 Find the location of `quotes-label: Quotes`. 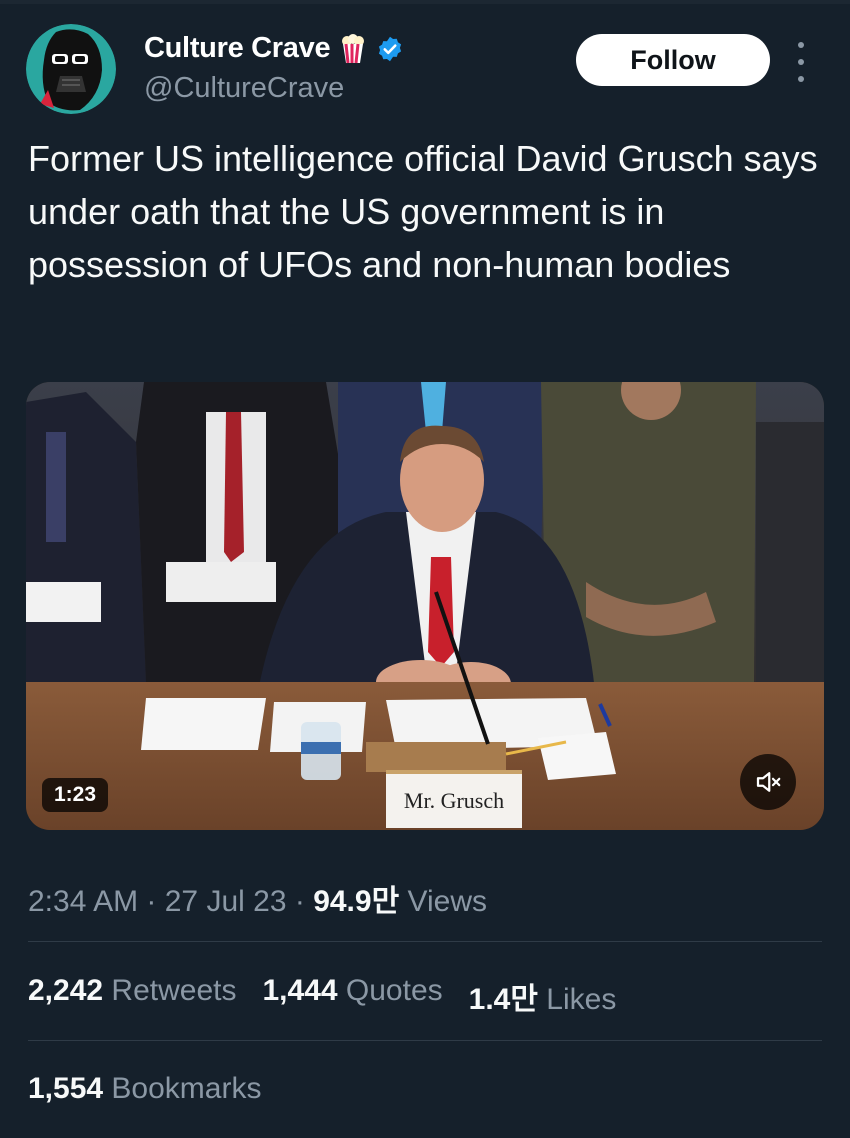

quotes-label: Quotes is located at coordinates (394, 990).